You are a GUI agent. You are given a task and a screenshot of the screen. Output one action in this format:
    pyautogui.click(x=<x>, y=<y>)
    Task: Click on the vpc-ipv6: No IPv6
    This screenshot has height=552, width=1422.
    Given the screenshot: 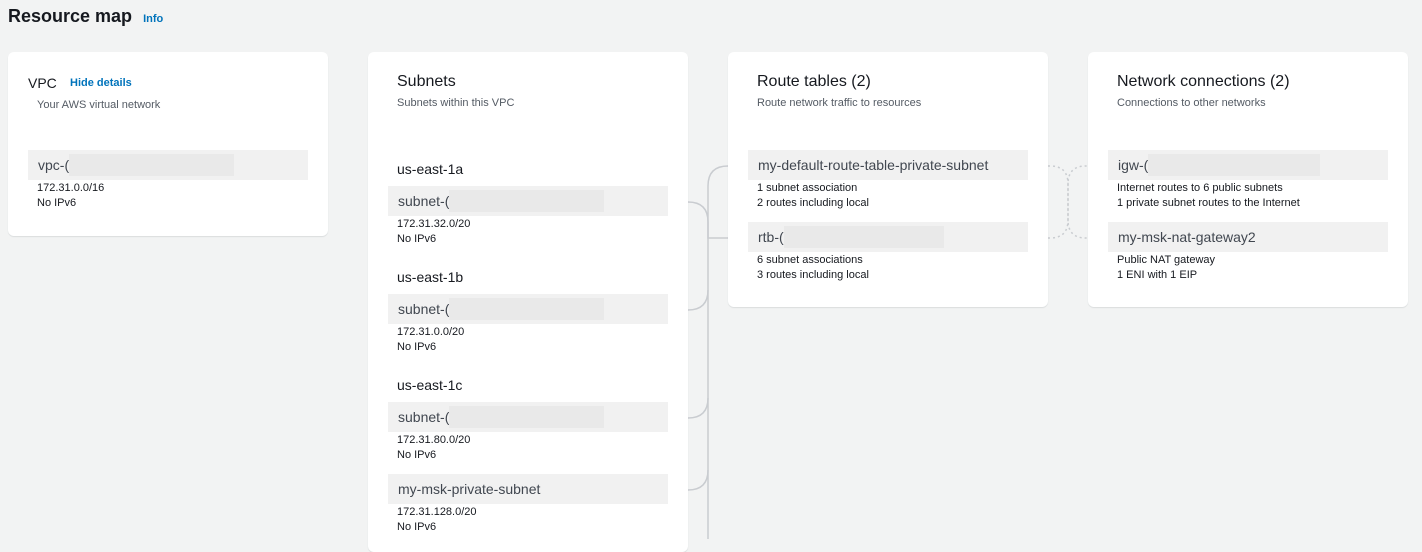 What is the action you would take?
    pyautogui.click(x=57, y=203)
    